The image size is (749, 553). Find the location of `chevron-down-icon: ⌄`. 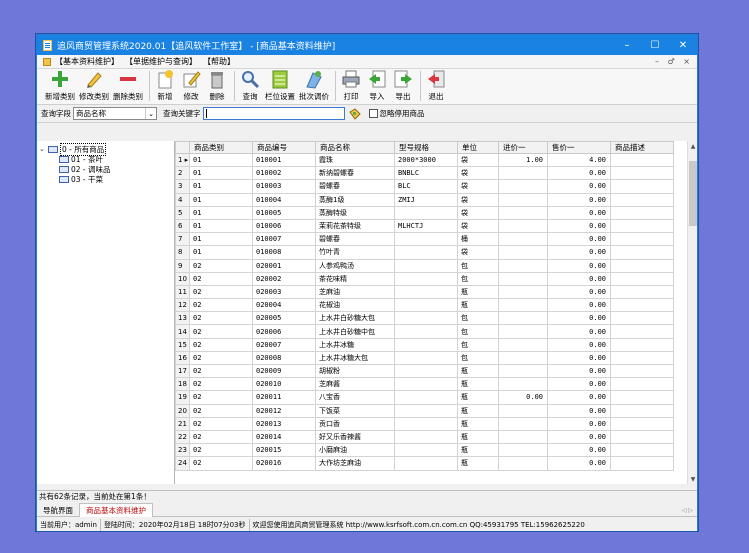

chevron-down-icon: ⌄ is located at coordinates (150, 113).